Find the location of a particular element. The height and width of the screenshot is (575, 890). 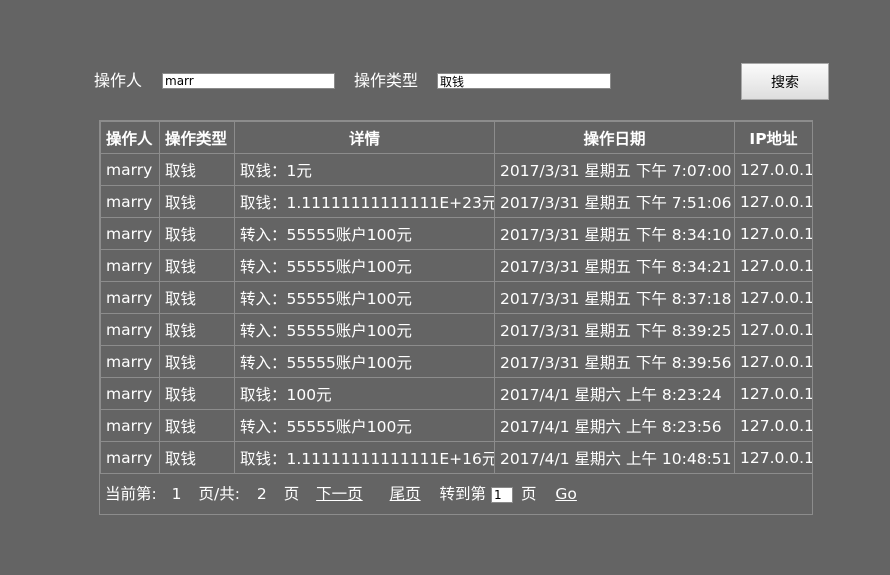

cell-operation-date: 2017/4/1 星期六 上午 8:23:56 is located at coordinates (614, 425).